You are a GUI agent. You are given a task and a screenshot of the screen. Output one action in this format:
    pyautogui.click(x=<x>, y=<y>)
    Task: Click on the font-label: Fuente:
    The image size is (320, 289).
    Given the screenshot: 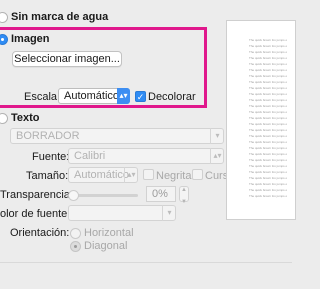 What is the action you would take?
    pyautogui.click(x=51, y=157)
    